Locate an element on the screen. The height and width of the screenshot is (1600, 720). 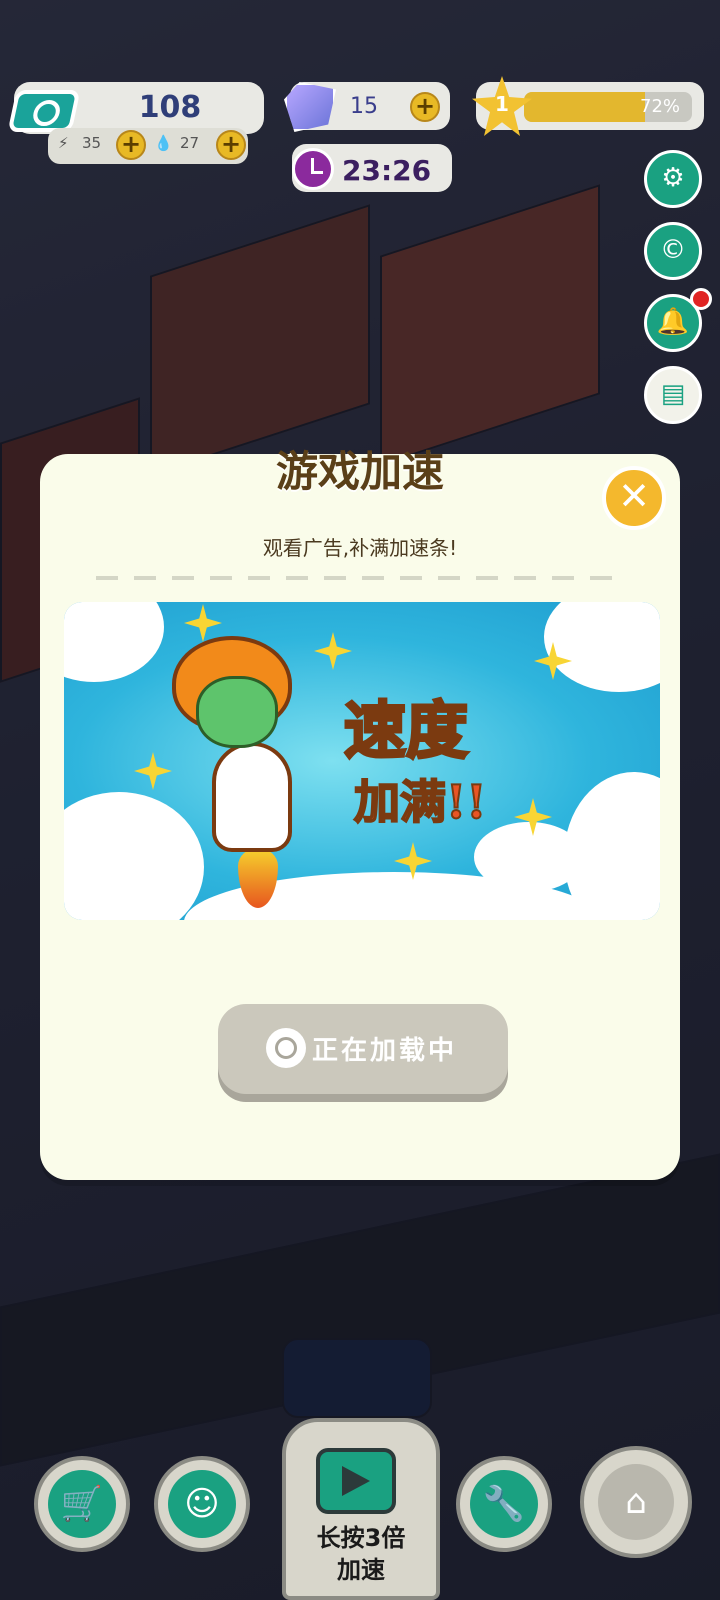
c-button: © is located at coordinates (673, 251).